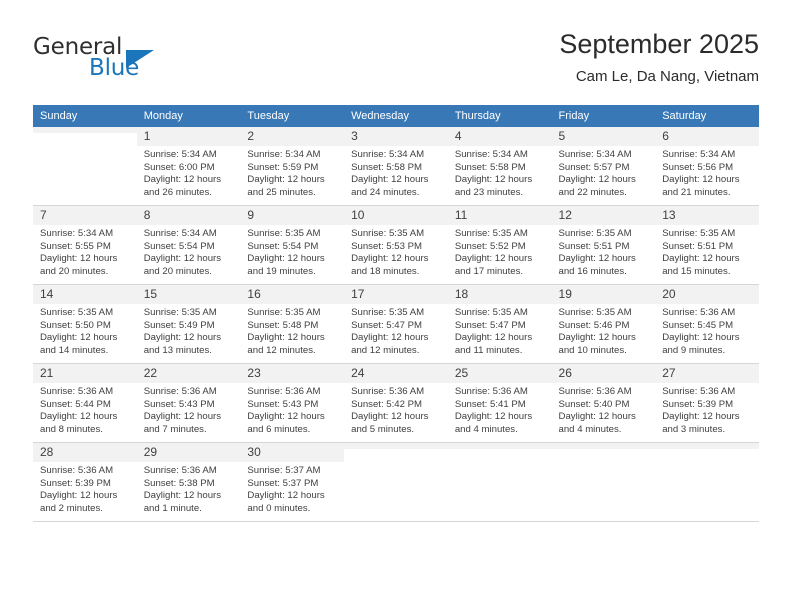  I want to click on day-number: 21, so click(85, 373).